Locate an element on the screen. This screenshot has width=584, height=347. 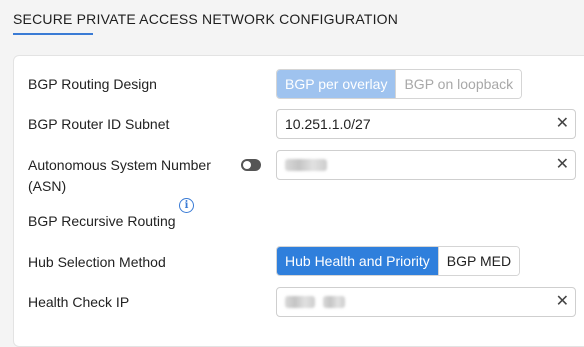
hub-selection-method-label: Hub Selection Method is located at coordinates (97, 262).